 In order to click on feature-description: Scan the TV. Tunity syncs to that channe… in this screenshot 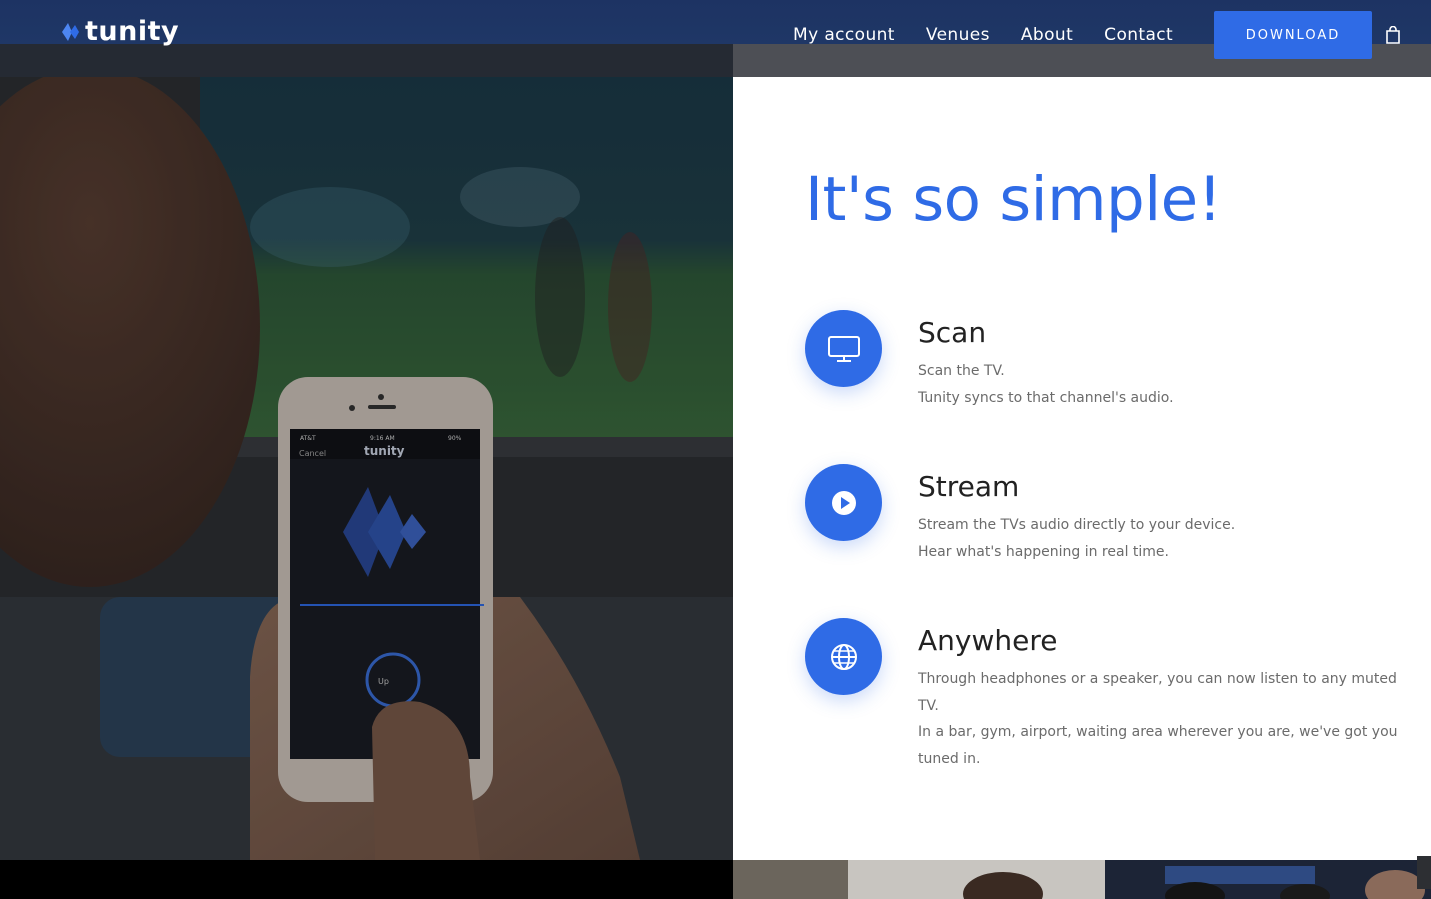, I will do `click(1161, 384)`.